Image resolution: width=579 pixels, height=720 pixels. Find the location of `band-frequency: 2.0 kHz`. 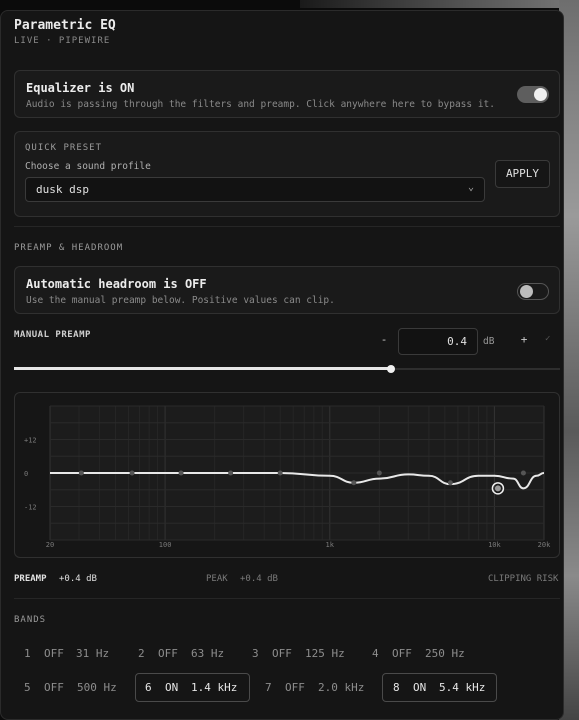

band-frequency: 2.0 kHz is located at coordinates (341, 687).